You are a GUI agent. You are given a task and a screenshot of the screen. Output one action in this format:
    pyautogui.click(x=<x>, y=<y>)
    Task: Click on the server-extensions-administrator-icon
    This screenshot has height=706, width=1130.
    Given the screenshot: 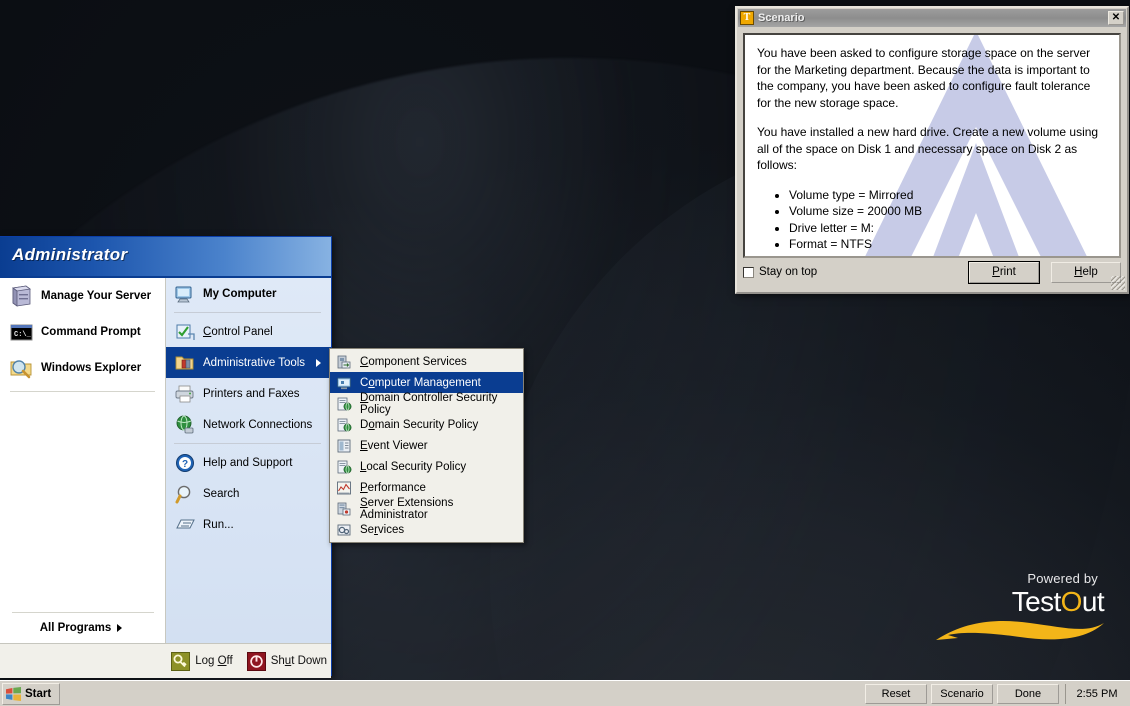 What is the action you would take?
    pyautogui.click(x=344, y=509)
    